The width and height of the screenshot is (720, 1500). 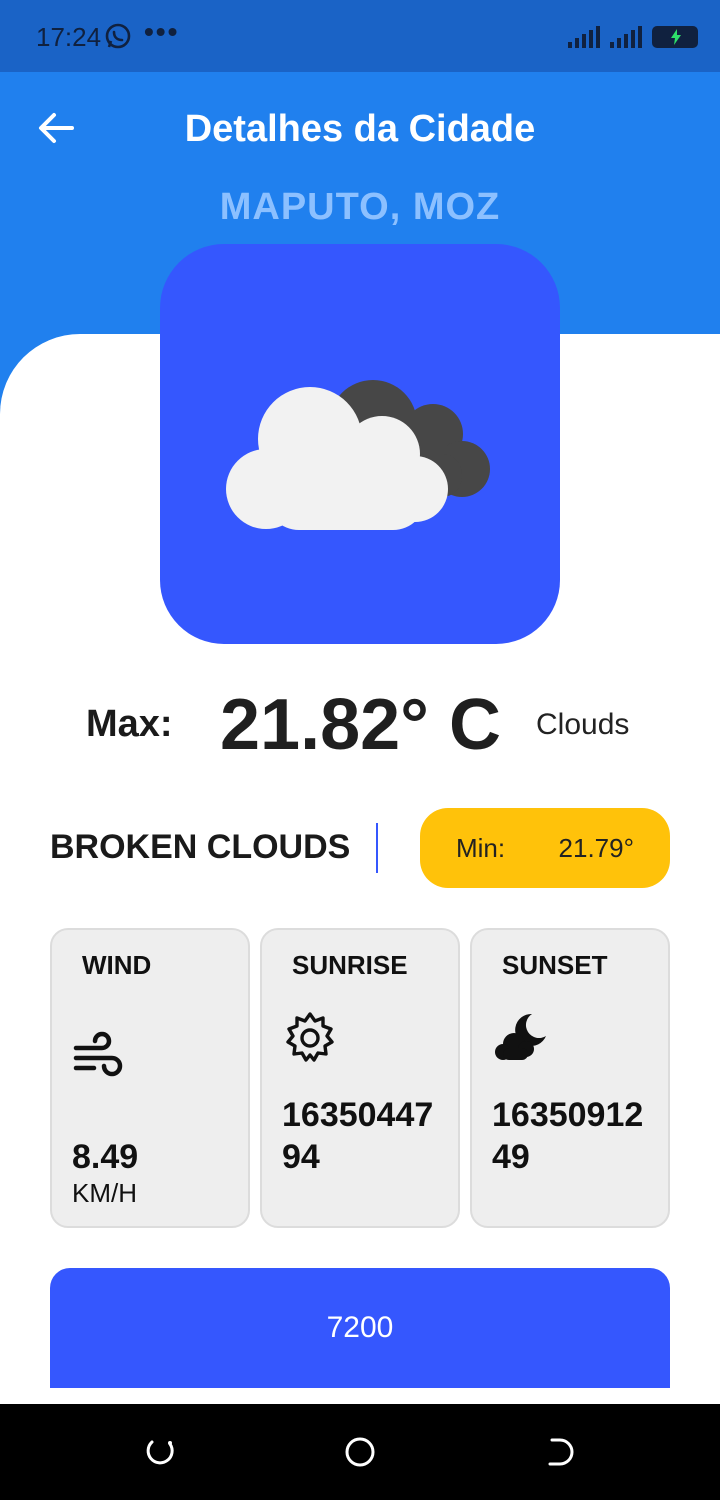 I want to click on status-icons, so click(x=633, y=35).